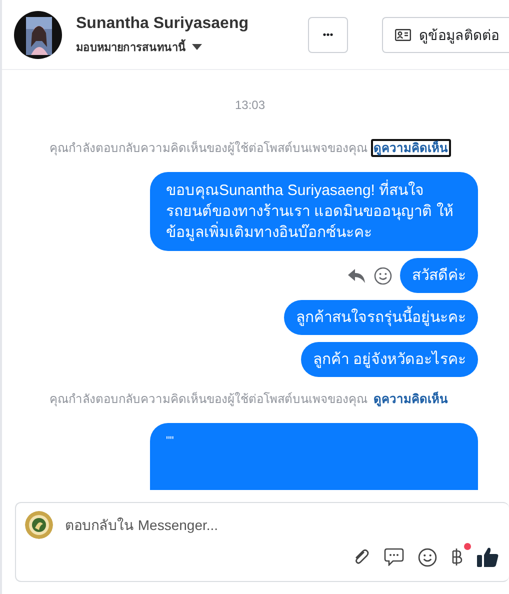 The height and width of the screenshot is (594, 509). I want to click on assign-conversation-label: มอบหมายการสนทนานี้, so click(131, 47).